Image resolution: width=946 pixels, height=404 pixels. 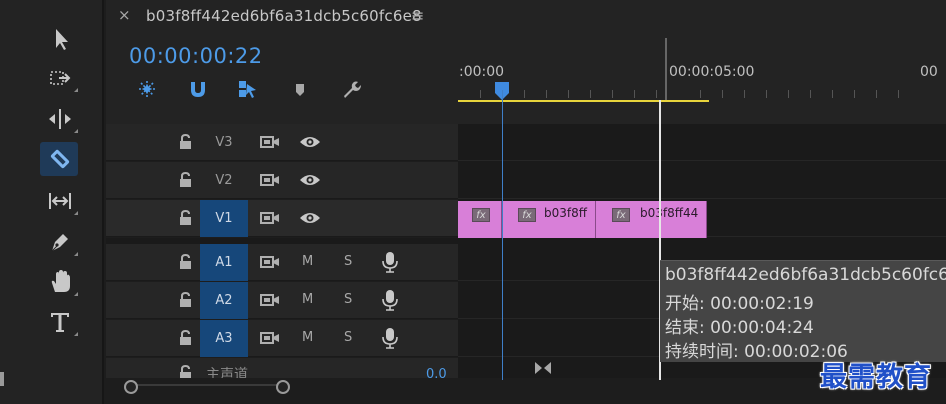 What do you see at coordinates (417, 15) in the screenshot?
I see `panel-menu-icon: ≡` at bounding box center [417, 15].